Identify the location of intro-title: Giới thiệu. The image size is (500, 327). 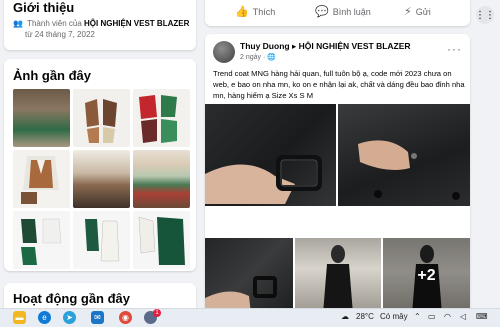
(44, 7).